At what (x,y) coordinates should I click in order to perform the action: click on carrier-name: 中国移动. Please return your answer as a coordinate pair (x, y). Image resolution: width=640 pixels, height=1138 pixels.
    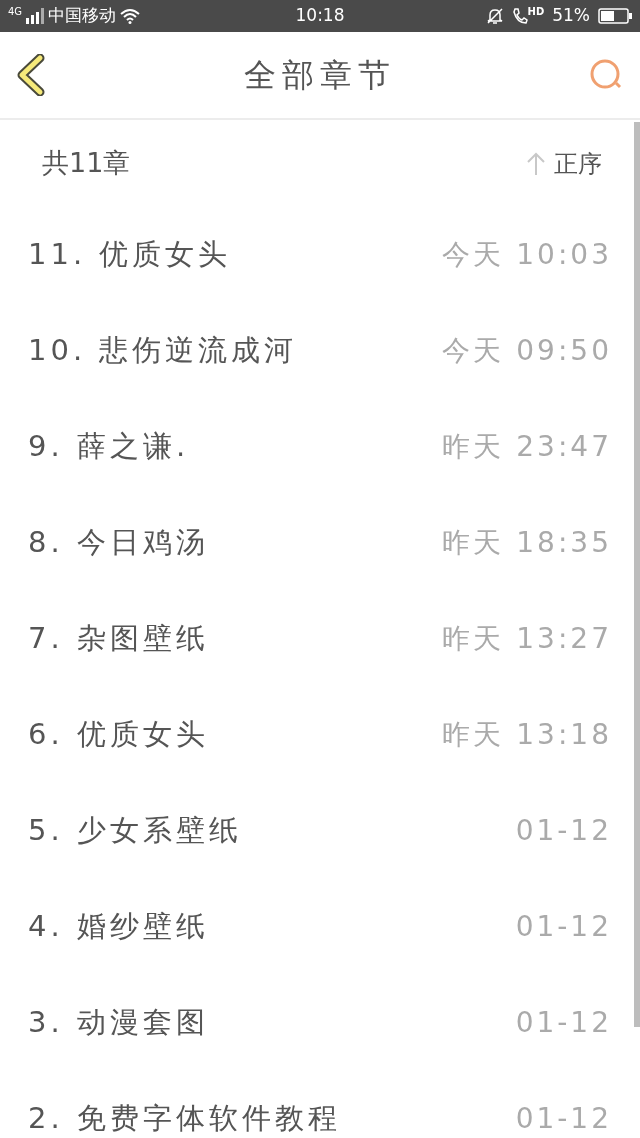
    Looking at the image, I should click on (82, 16).